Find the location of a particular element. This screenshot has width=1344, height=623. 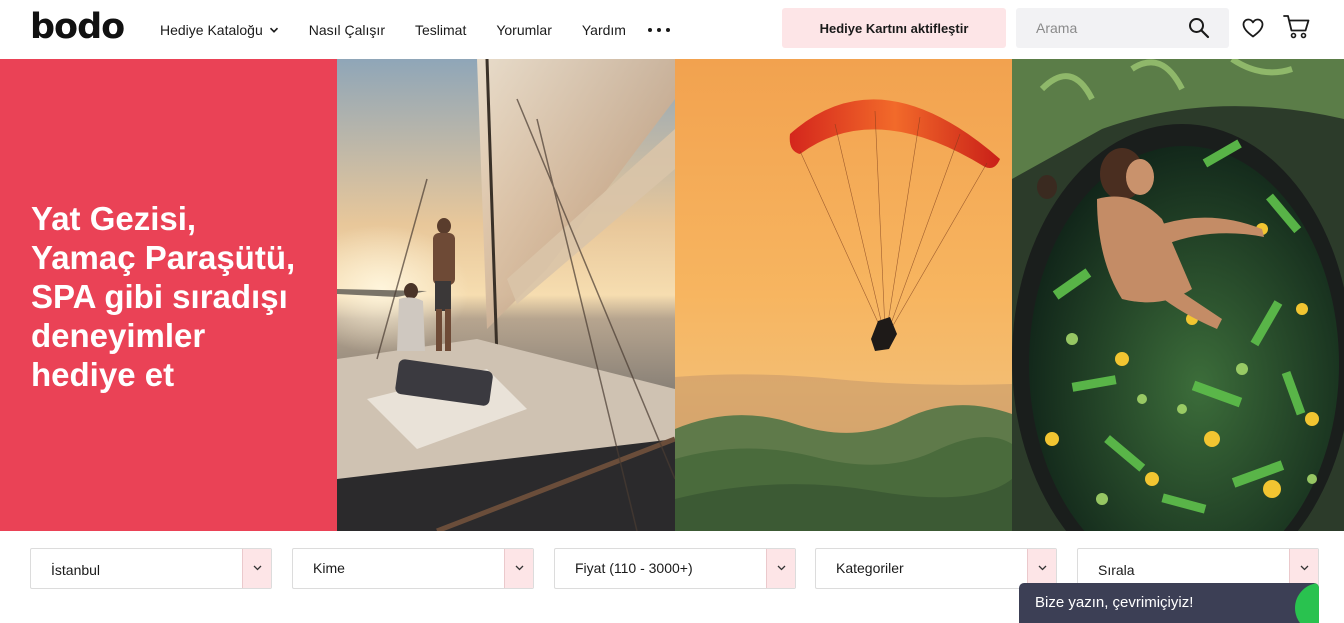

online-status-indicator is located at coordinates (1307, 603).